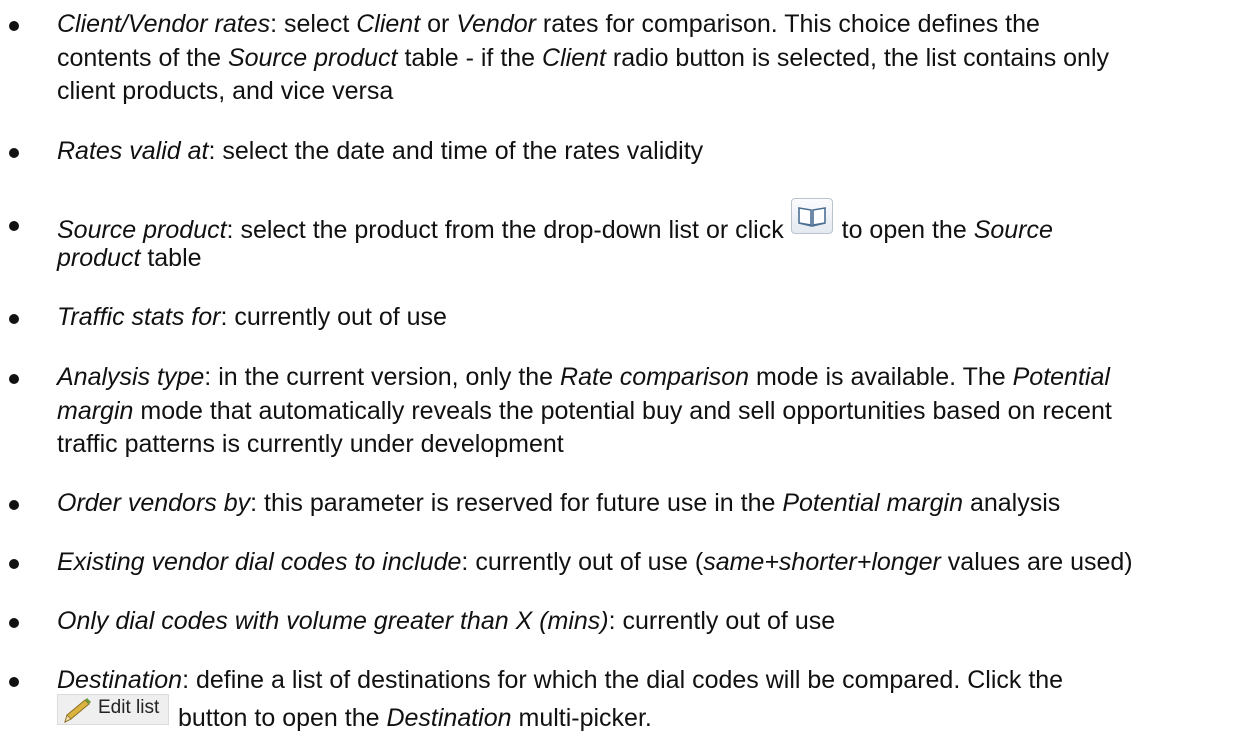  I want to click on italic-term: margin, so click(95, 410).